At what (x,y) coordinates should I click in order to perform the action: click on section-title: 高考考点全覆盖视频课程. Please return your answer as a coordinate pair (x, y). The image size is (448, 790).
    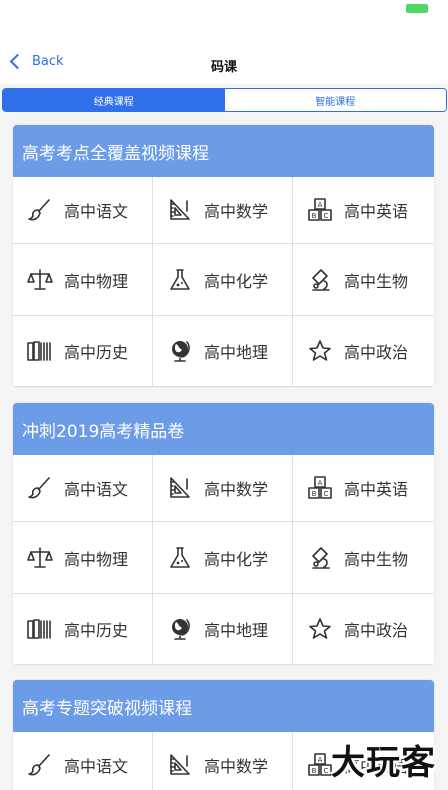
    Looking at the image, I should click on (223, 151).